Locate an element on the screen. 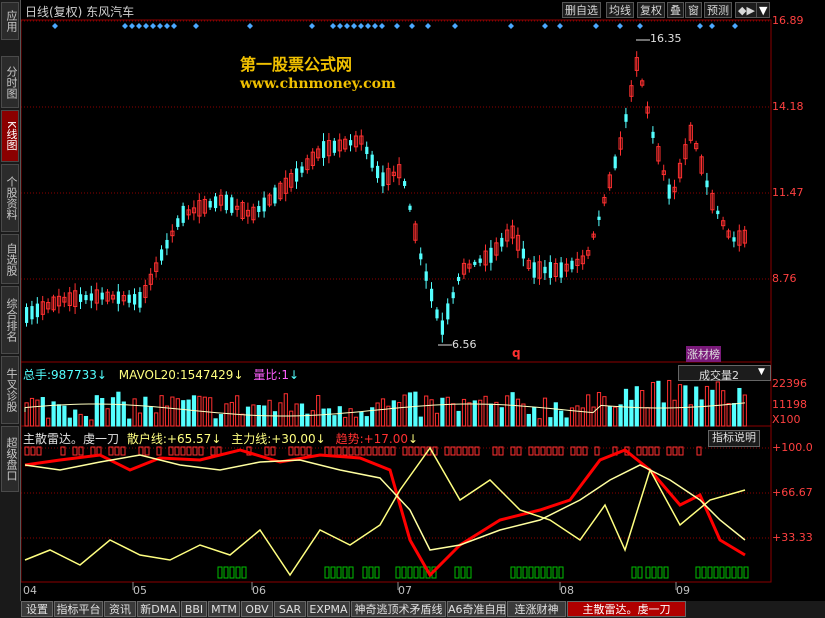 The width and height of the screenshot is (825, 618). sidebar-item-3: 个股资料 is located at coordinates (10, 198).